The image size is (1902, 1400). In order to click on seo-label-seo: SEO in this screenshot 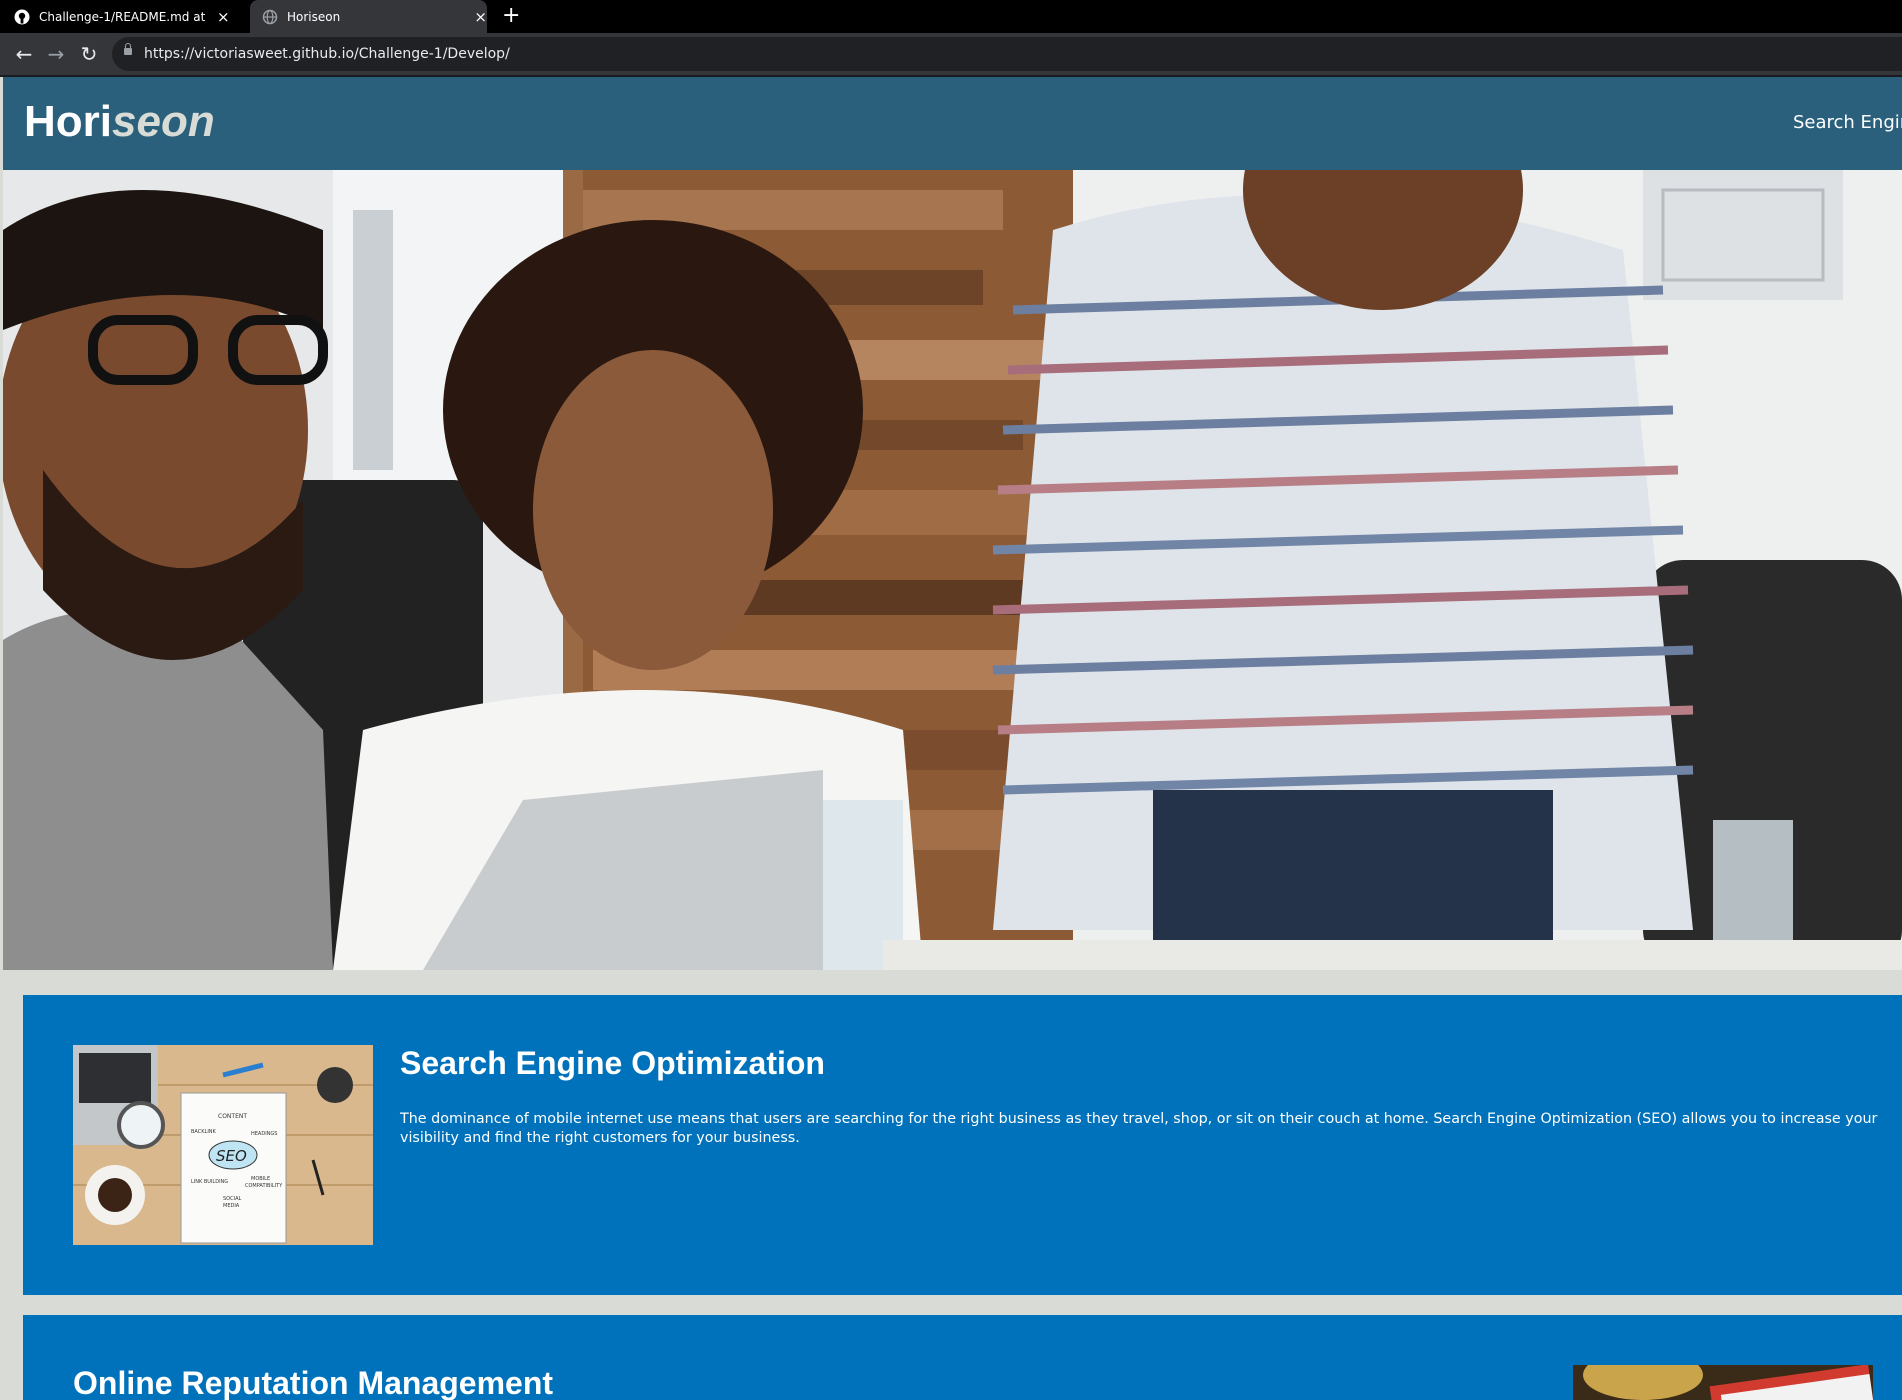, I will do `click(231, 1156)`.